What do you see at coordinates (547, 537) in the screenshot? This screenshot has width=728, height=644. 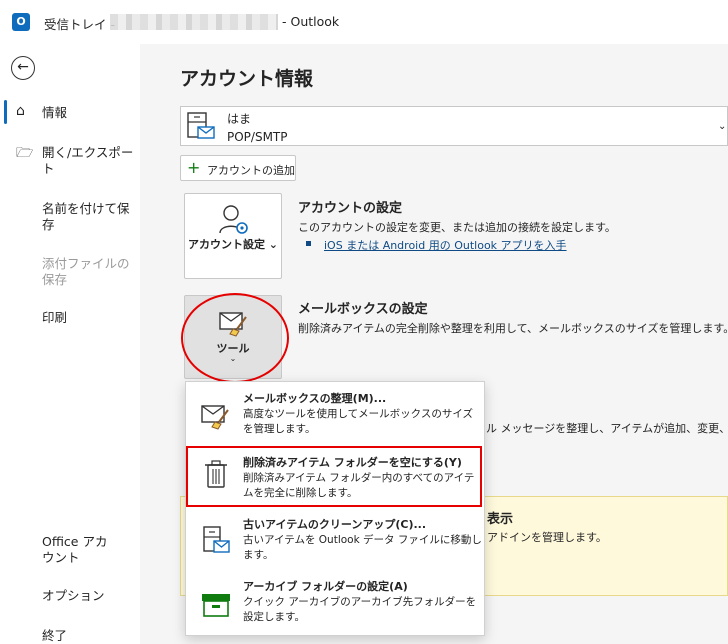 I see `addins-description-partial: アドインを管理します。` at bounding box center [547, 537].